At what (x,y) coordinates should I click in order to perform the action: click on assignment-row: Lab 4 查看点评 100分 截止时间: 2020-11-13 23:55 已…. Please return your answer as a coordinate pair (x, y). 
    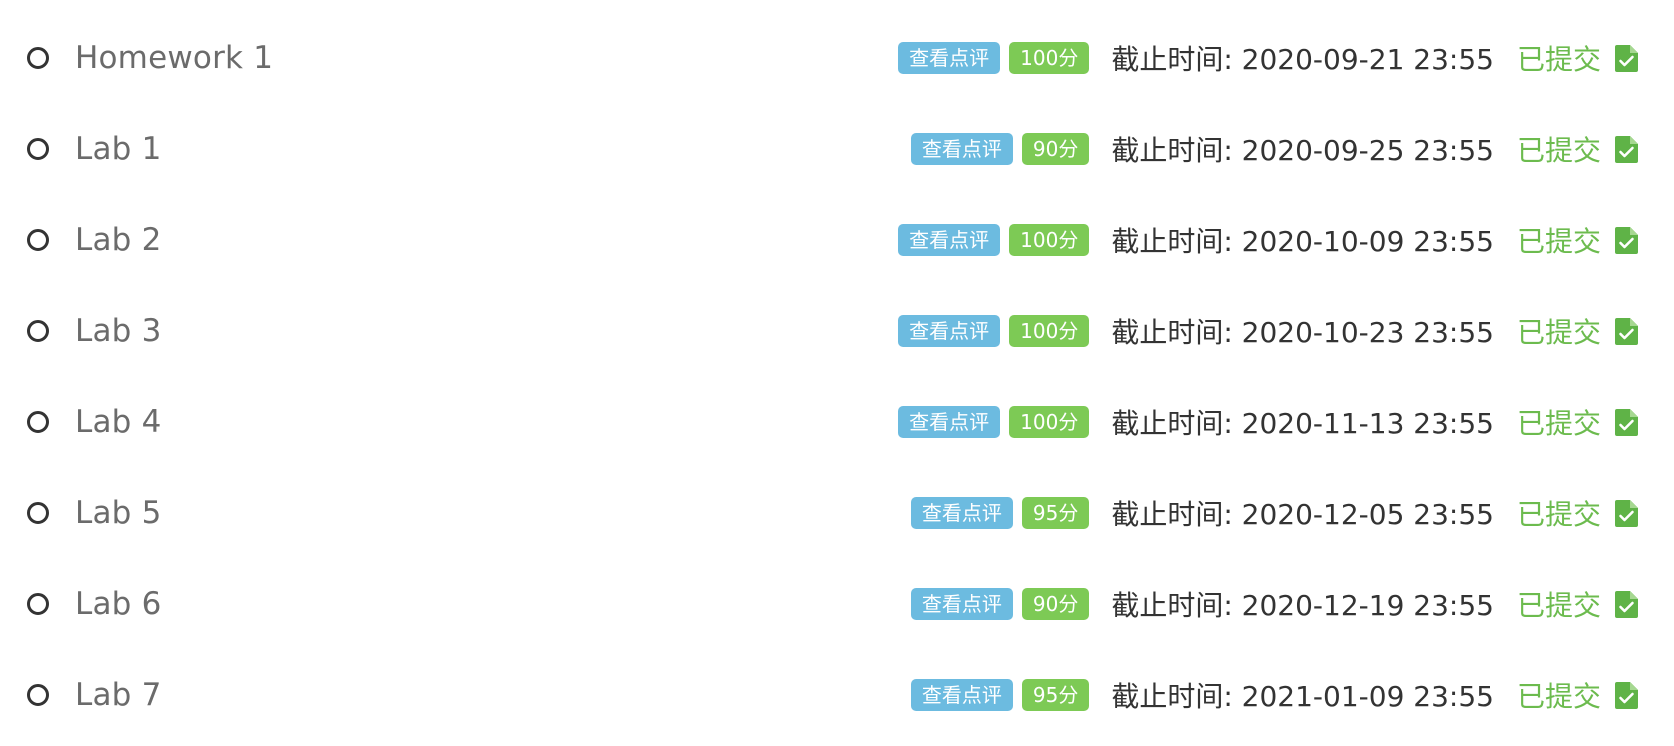
    Looking at the image, I should click on (837, 422).